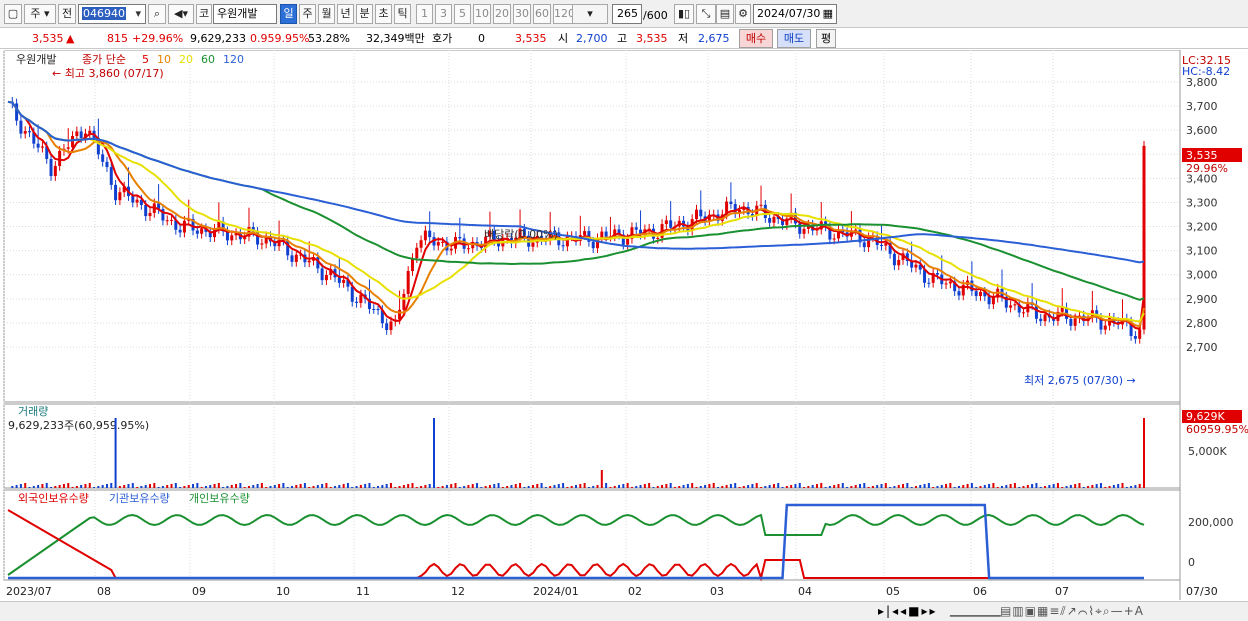 The height and width of the screenshot is (621, 1248). I want to click on interval-button-20: 20, so click(502, 14).